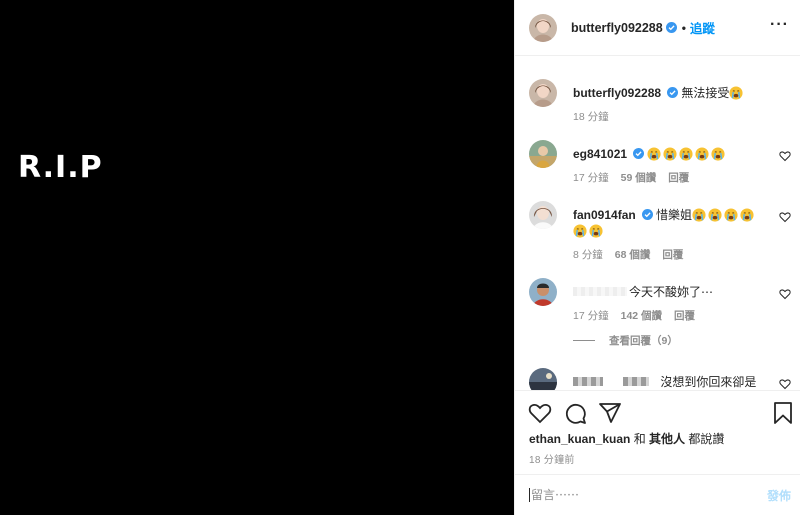  Describe the element at coordinates (708, 382) in the screenshot. I see `comment-text: 沒想到你回來卻是` at that location.